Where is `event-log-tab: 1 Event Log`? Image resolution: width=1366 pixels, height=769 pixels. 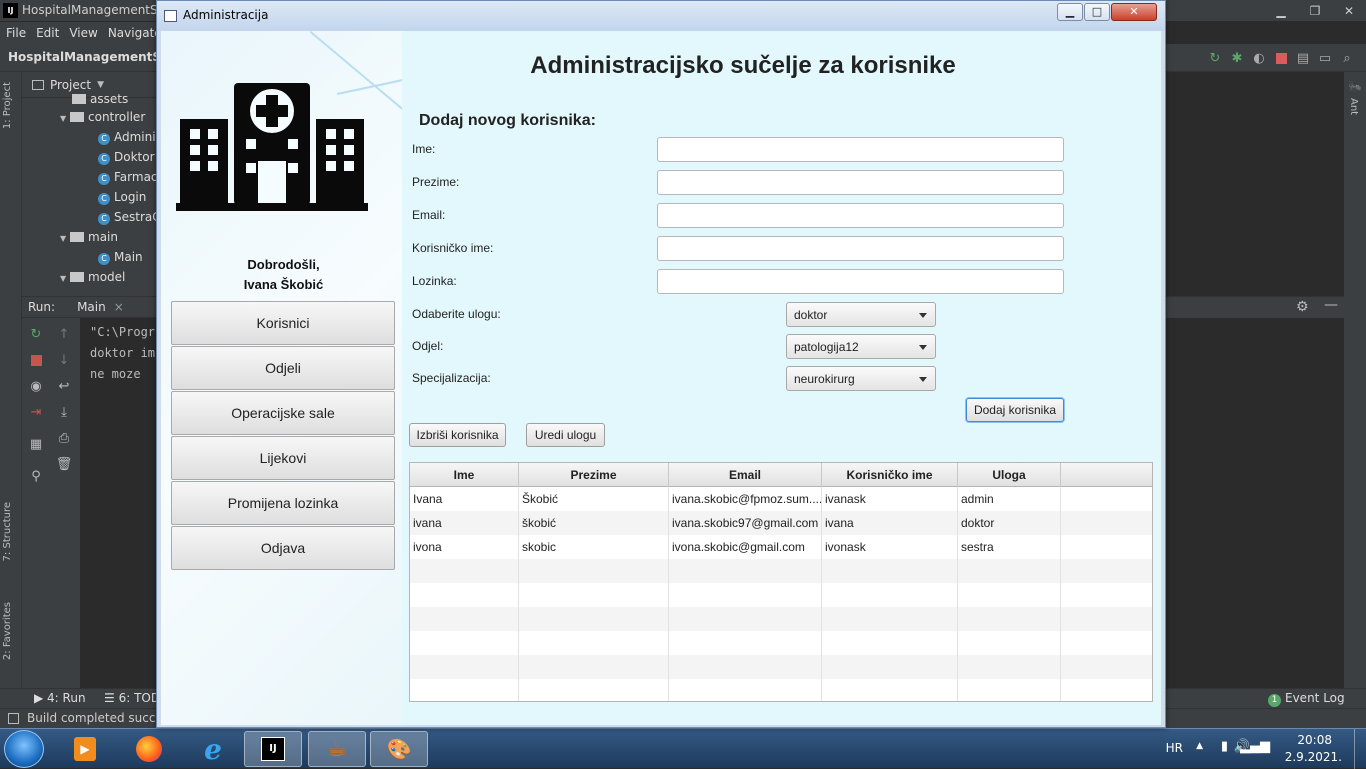 event-log-tab: 1 Event Log is located at coordinates (1306, 699).